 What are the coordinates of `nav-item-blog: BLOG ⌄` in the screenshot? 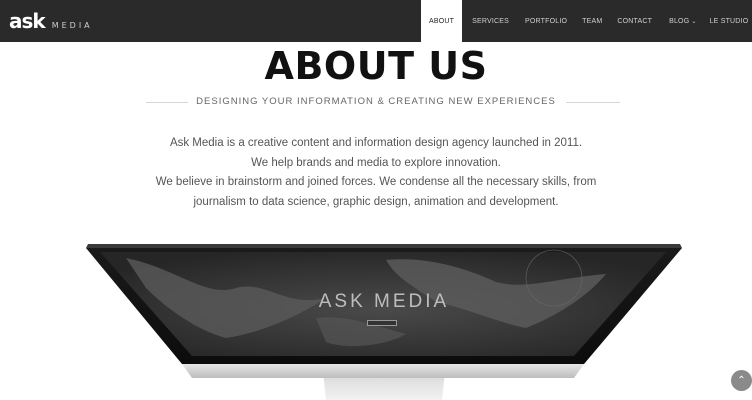 It's located at (683, 21).